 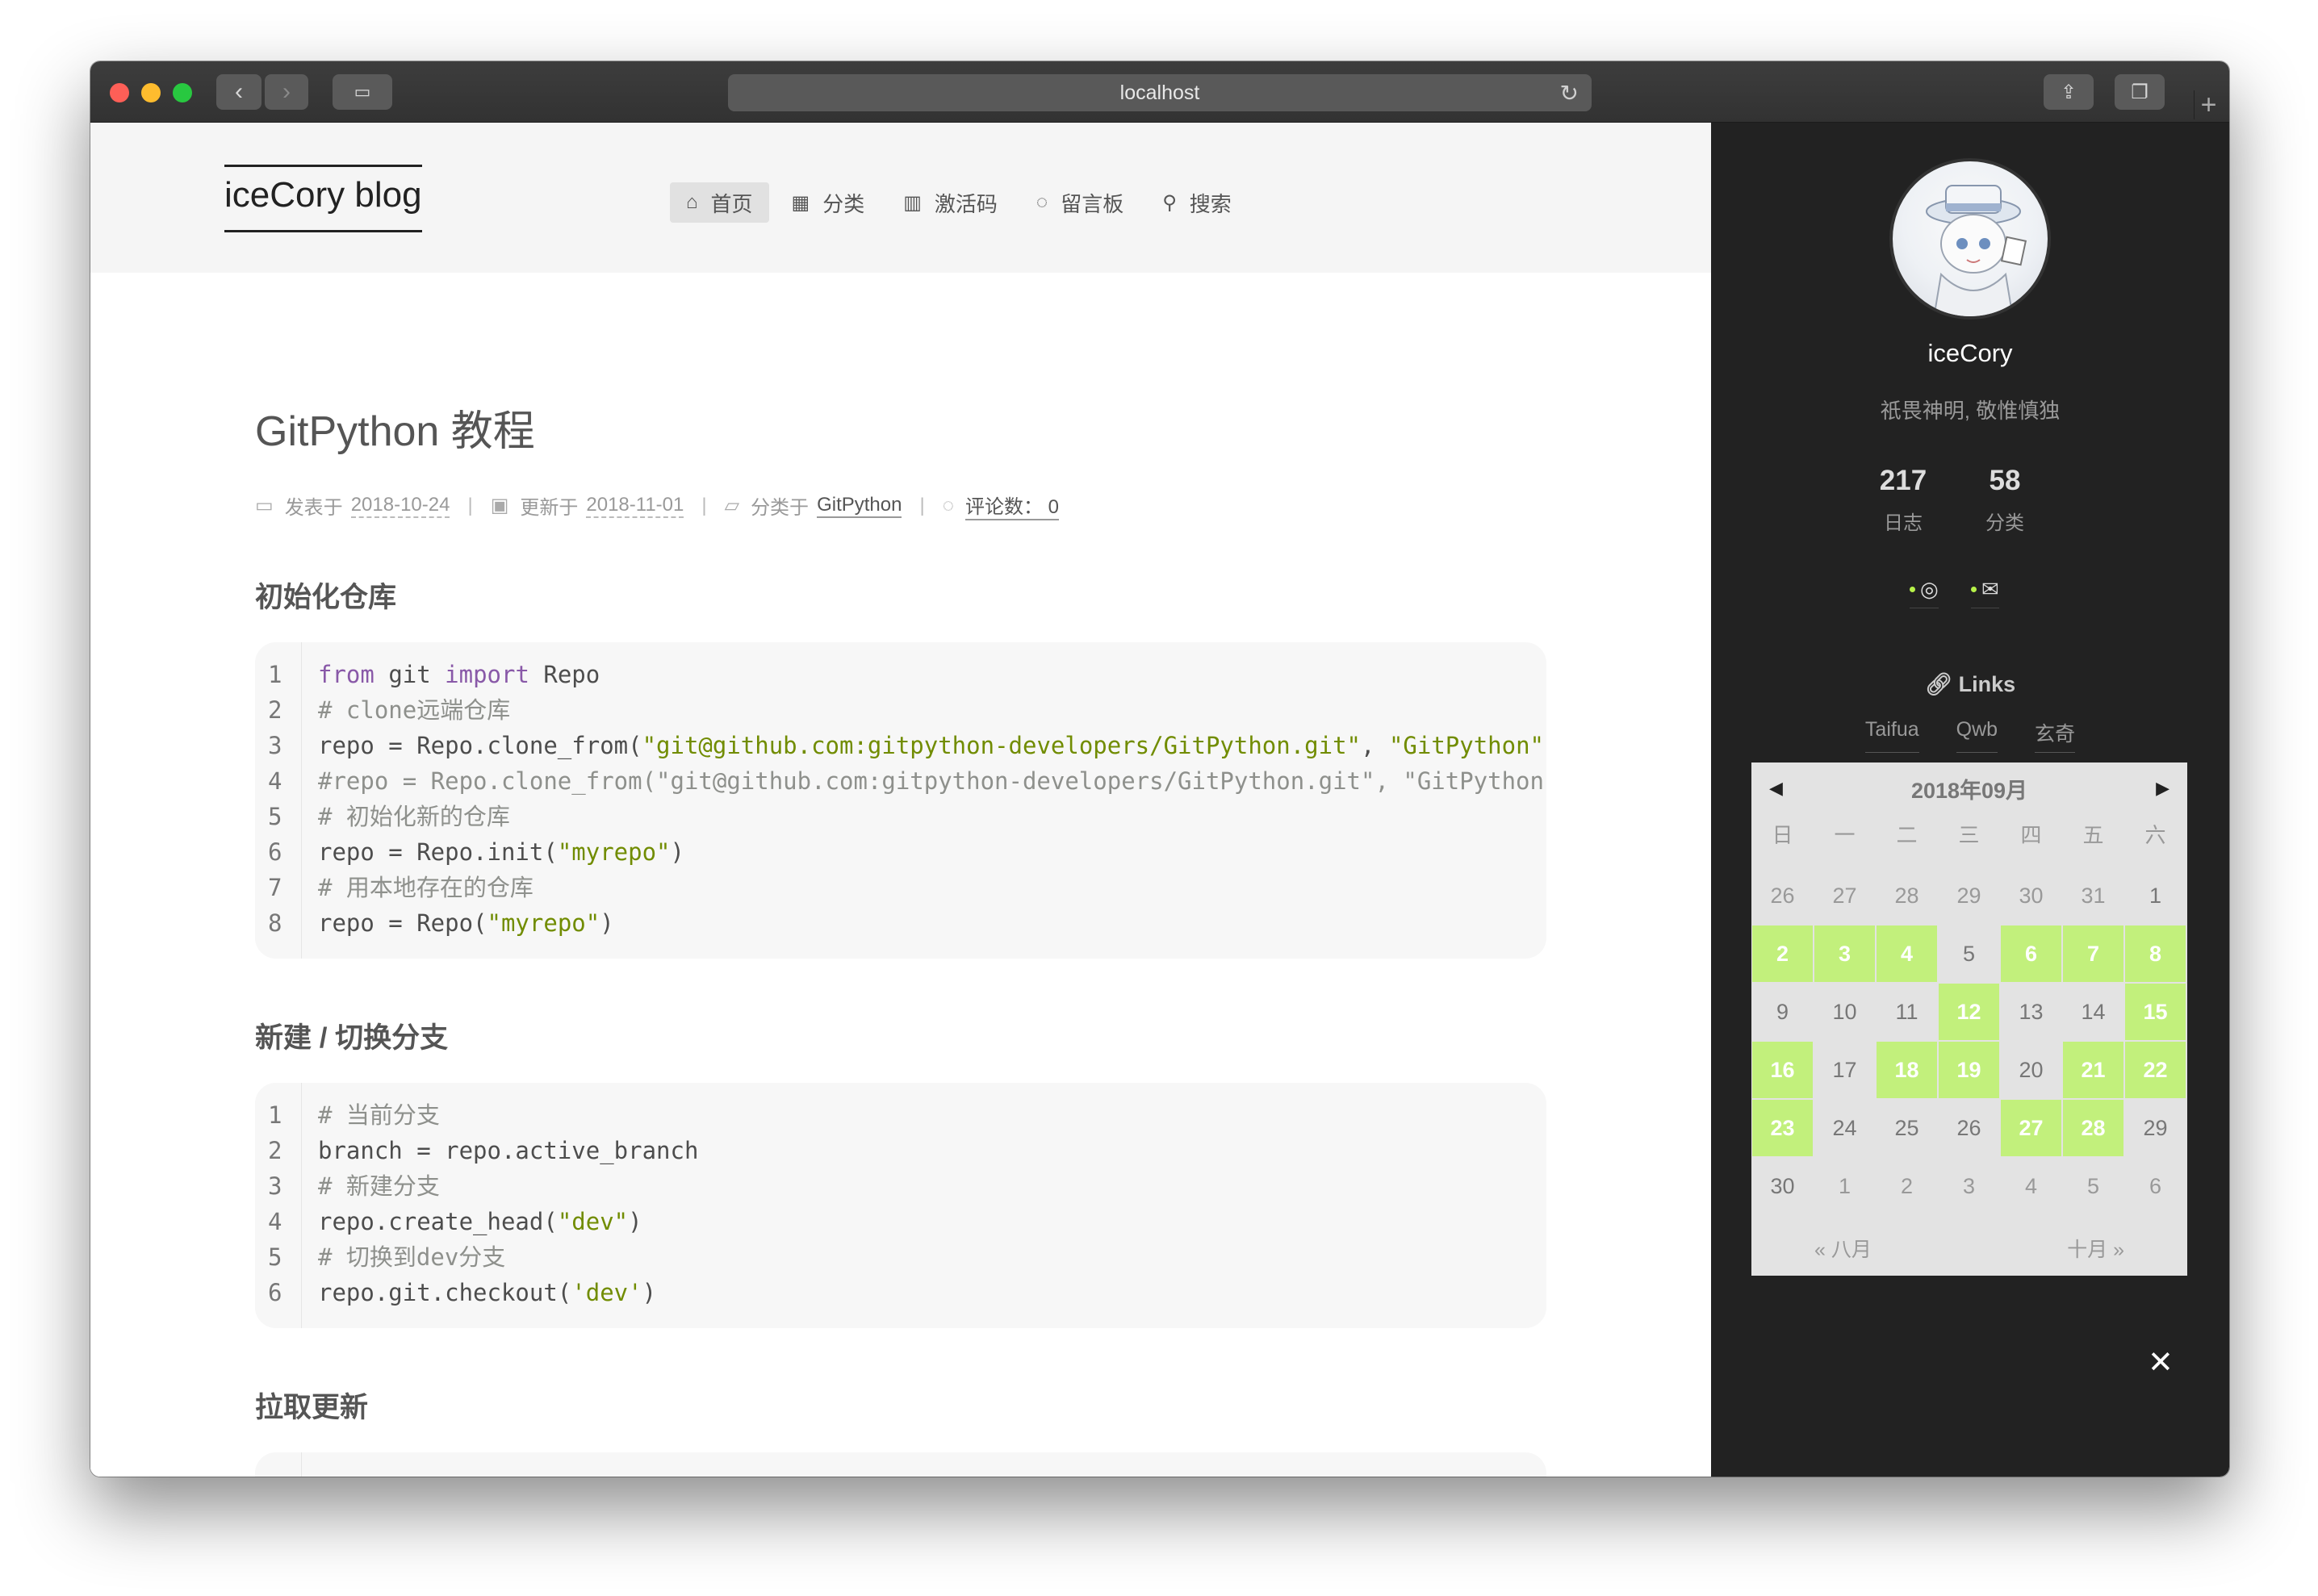 I want to click on code-token: 'dev', so click(x=606, y=1292).